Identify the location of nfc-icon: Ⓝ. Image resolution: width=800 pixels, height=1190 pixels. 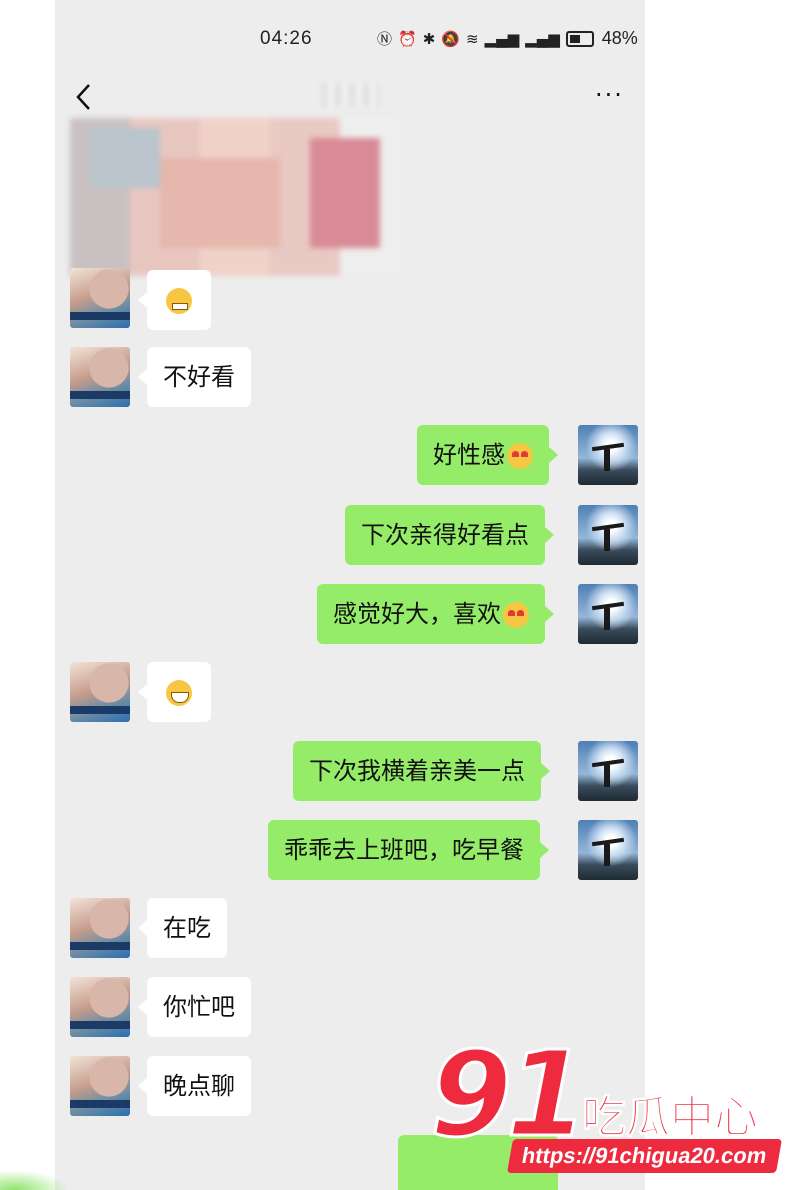
(385, 39).